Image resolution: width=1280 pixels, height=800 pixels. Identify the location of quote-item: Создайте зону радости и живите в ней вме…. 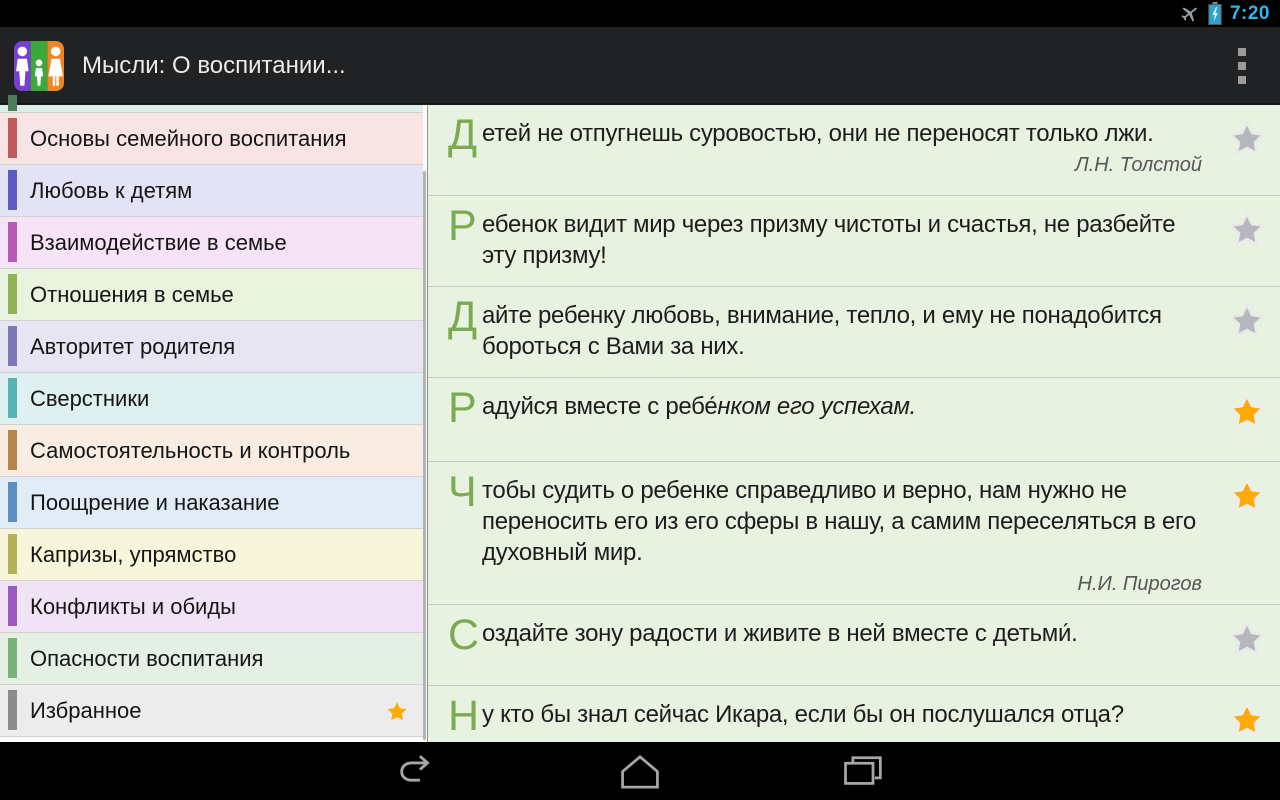
(854, 645).